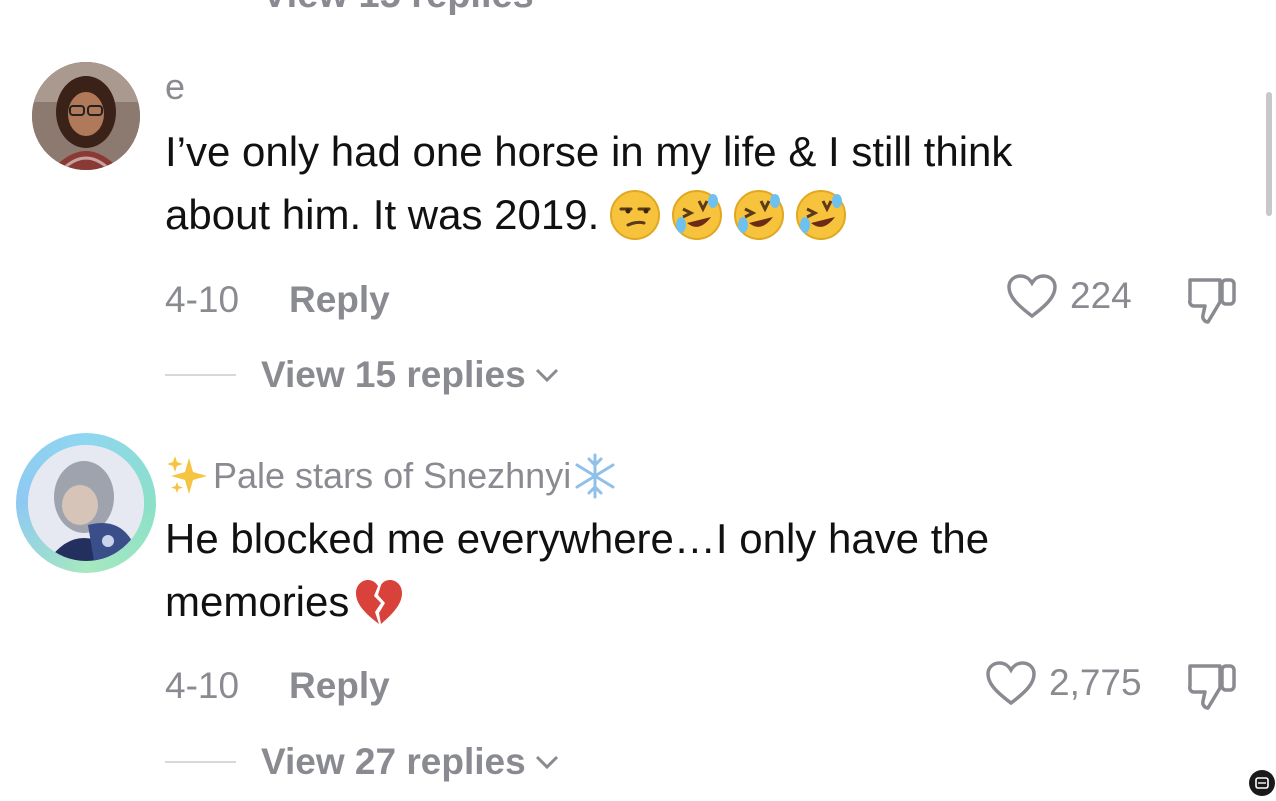  I want to click on view-replies-button: View 15 replies, so click(410, 375).